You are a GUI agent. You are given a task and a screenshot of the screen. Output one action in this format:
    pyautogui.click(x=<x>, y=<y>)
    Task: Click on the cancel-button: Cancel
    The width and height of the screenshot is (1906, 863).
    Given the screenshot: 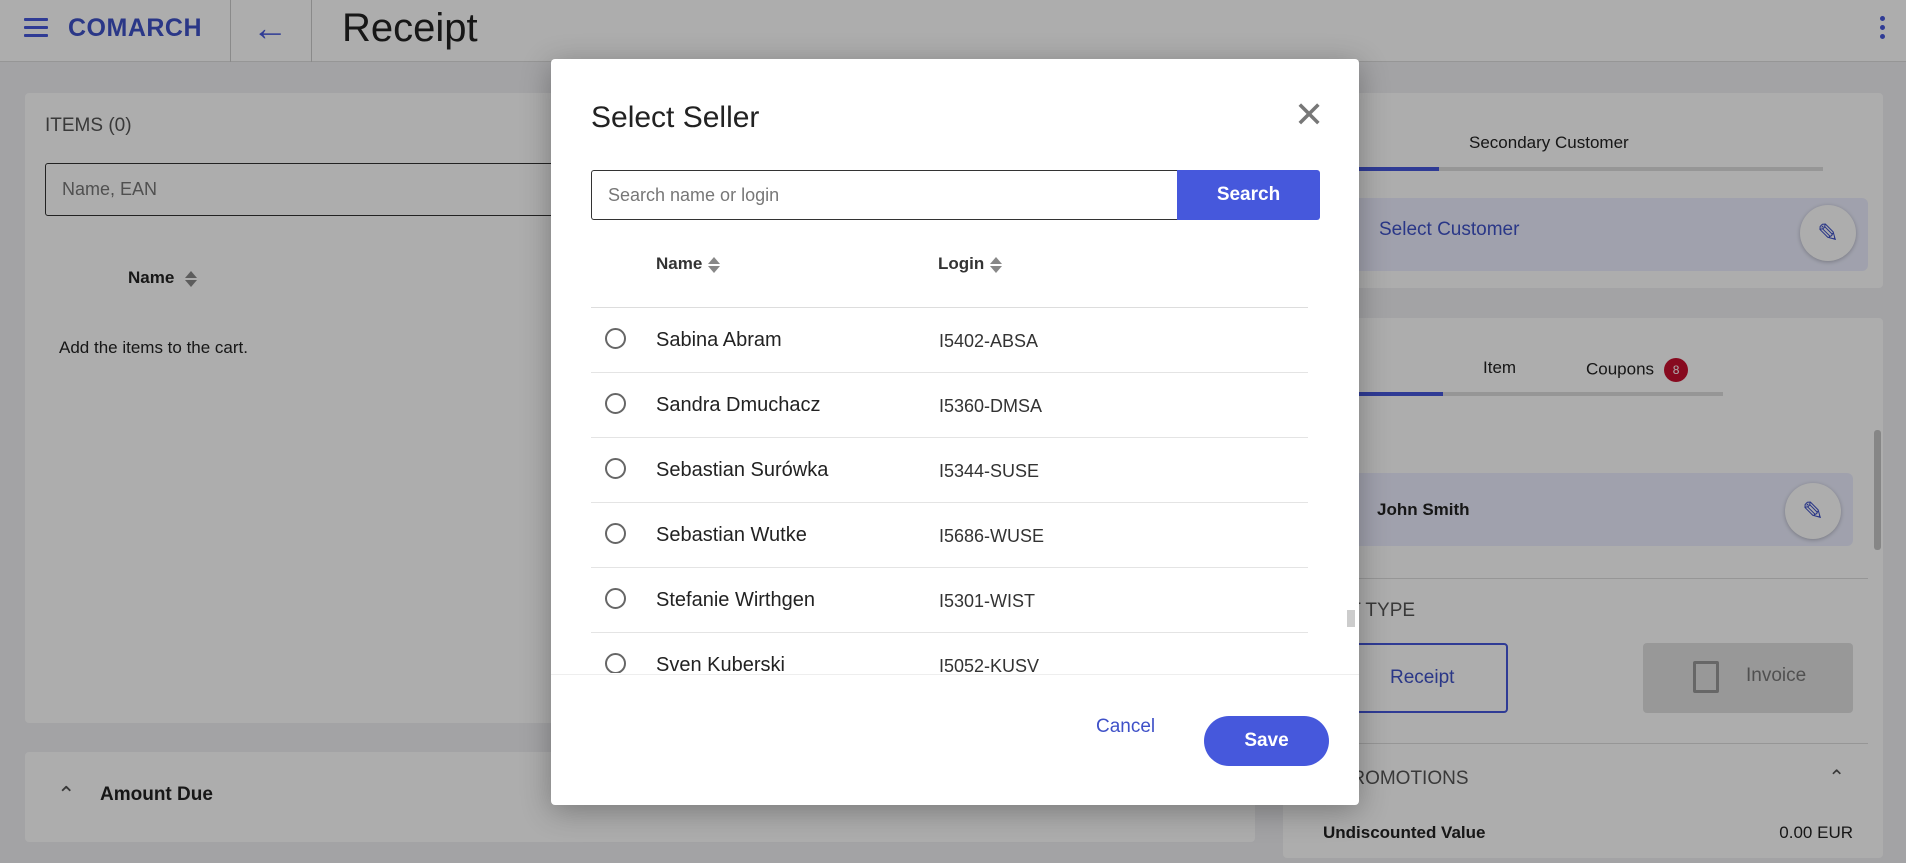 What is the action you would take?
    pyautogui.click(x=1125, y=727)
    